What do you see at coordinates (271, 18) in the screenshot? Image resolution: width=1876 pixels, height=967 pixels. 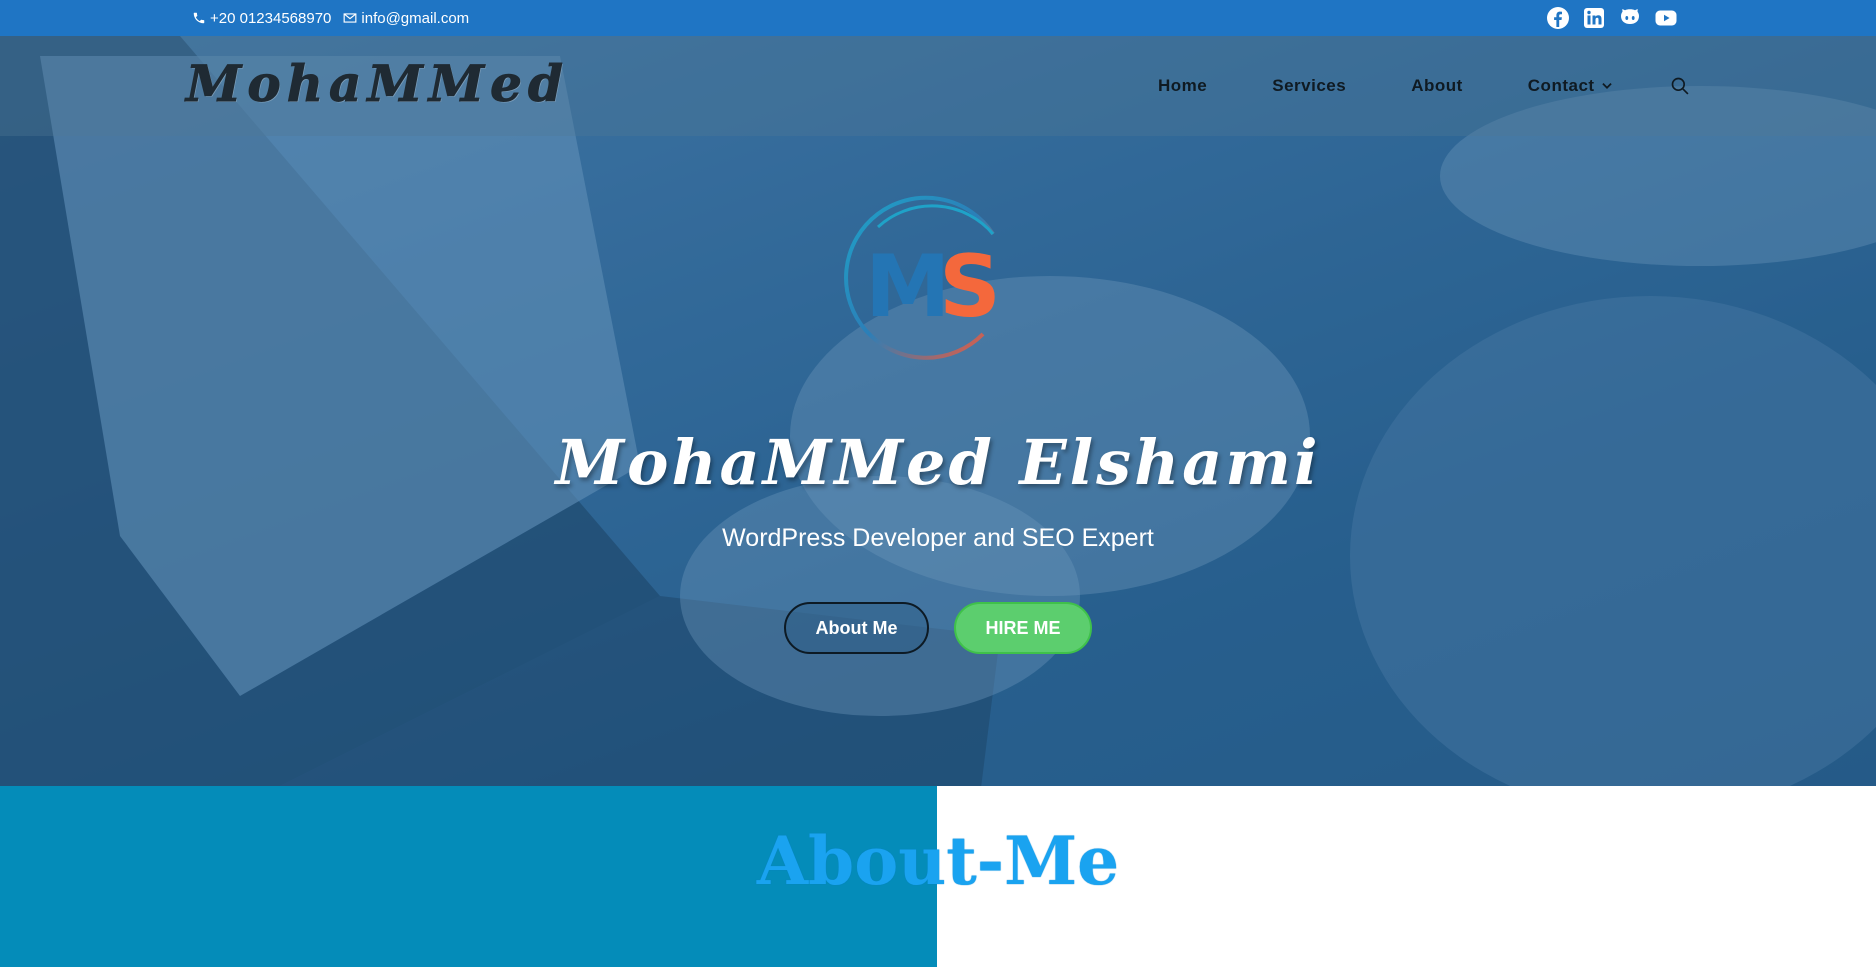 I see `phone-number: +20 01234568970` at bounding box center [271, 18].